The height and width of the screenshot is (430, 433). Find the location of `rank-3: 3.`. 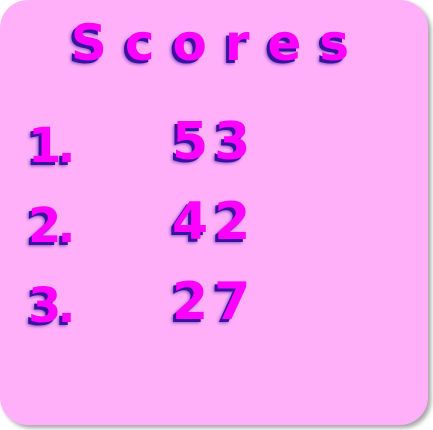

rank-3: 3. is located at coordinates (52, 306).